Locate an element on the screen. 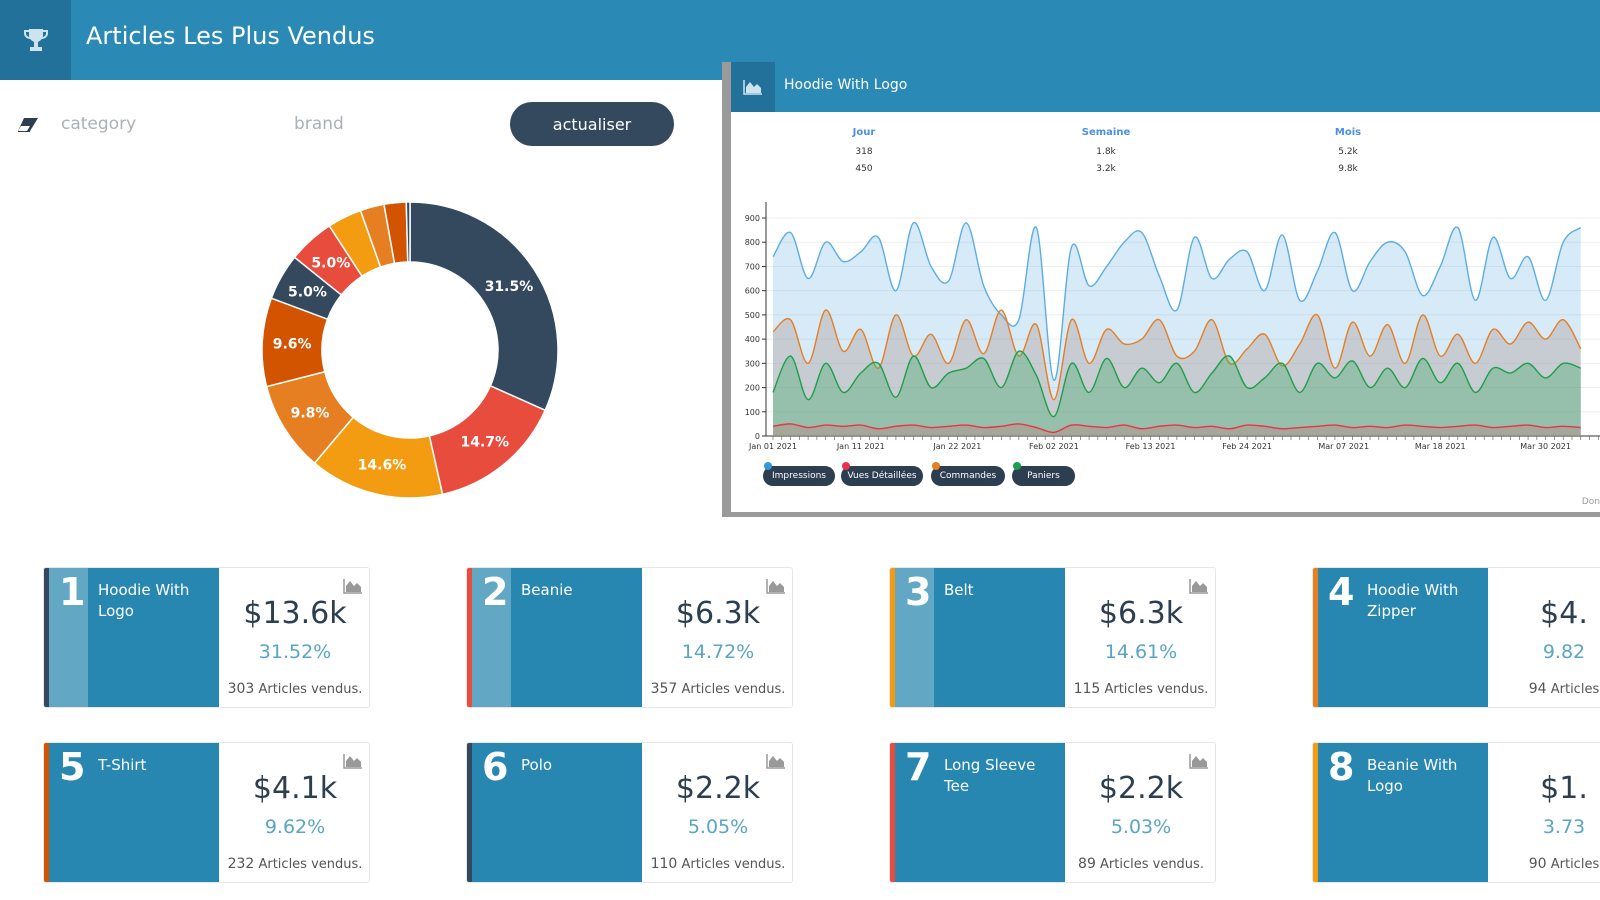 The image size is (1600, 900). x-tick-label: Jan 01 2021 is located at coordinates (772, 446).